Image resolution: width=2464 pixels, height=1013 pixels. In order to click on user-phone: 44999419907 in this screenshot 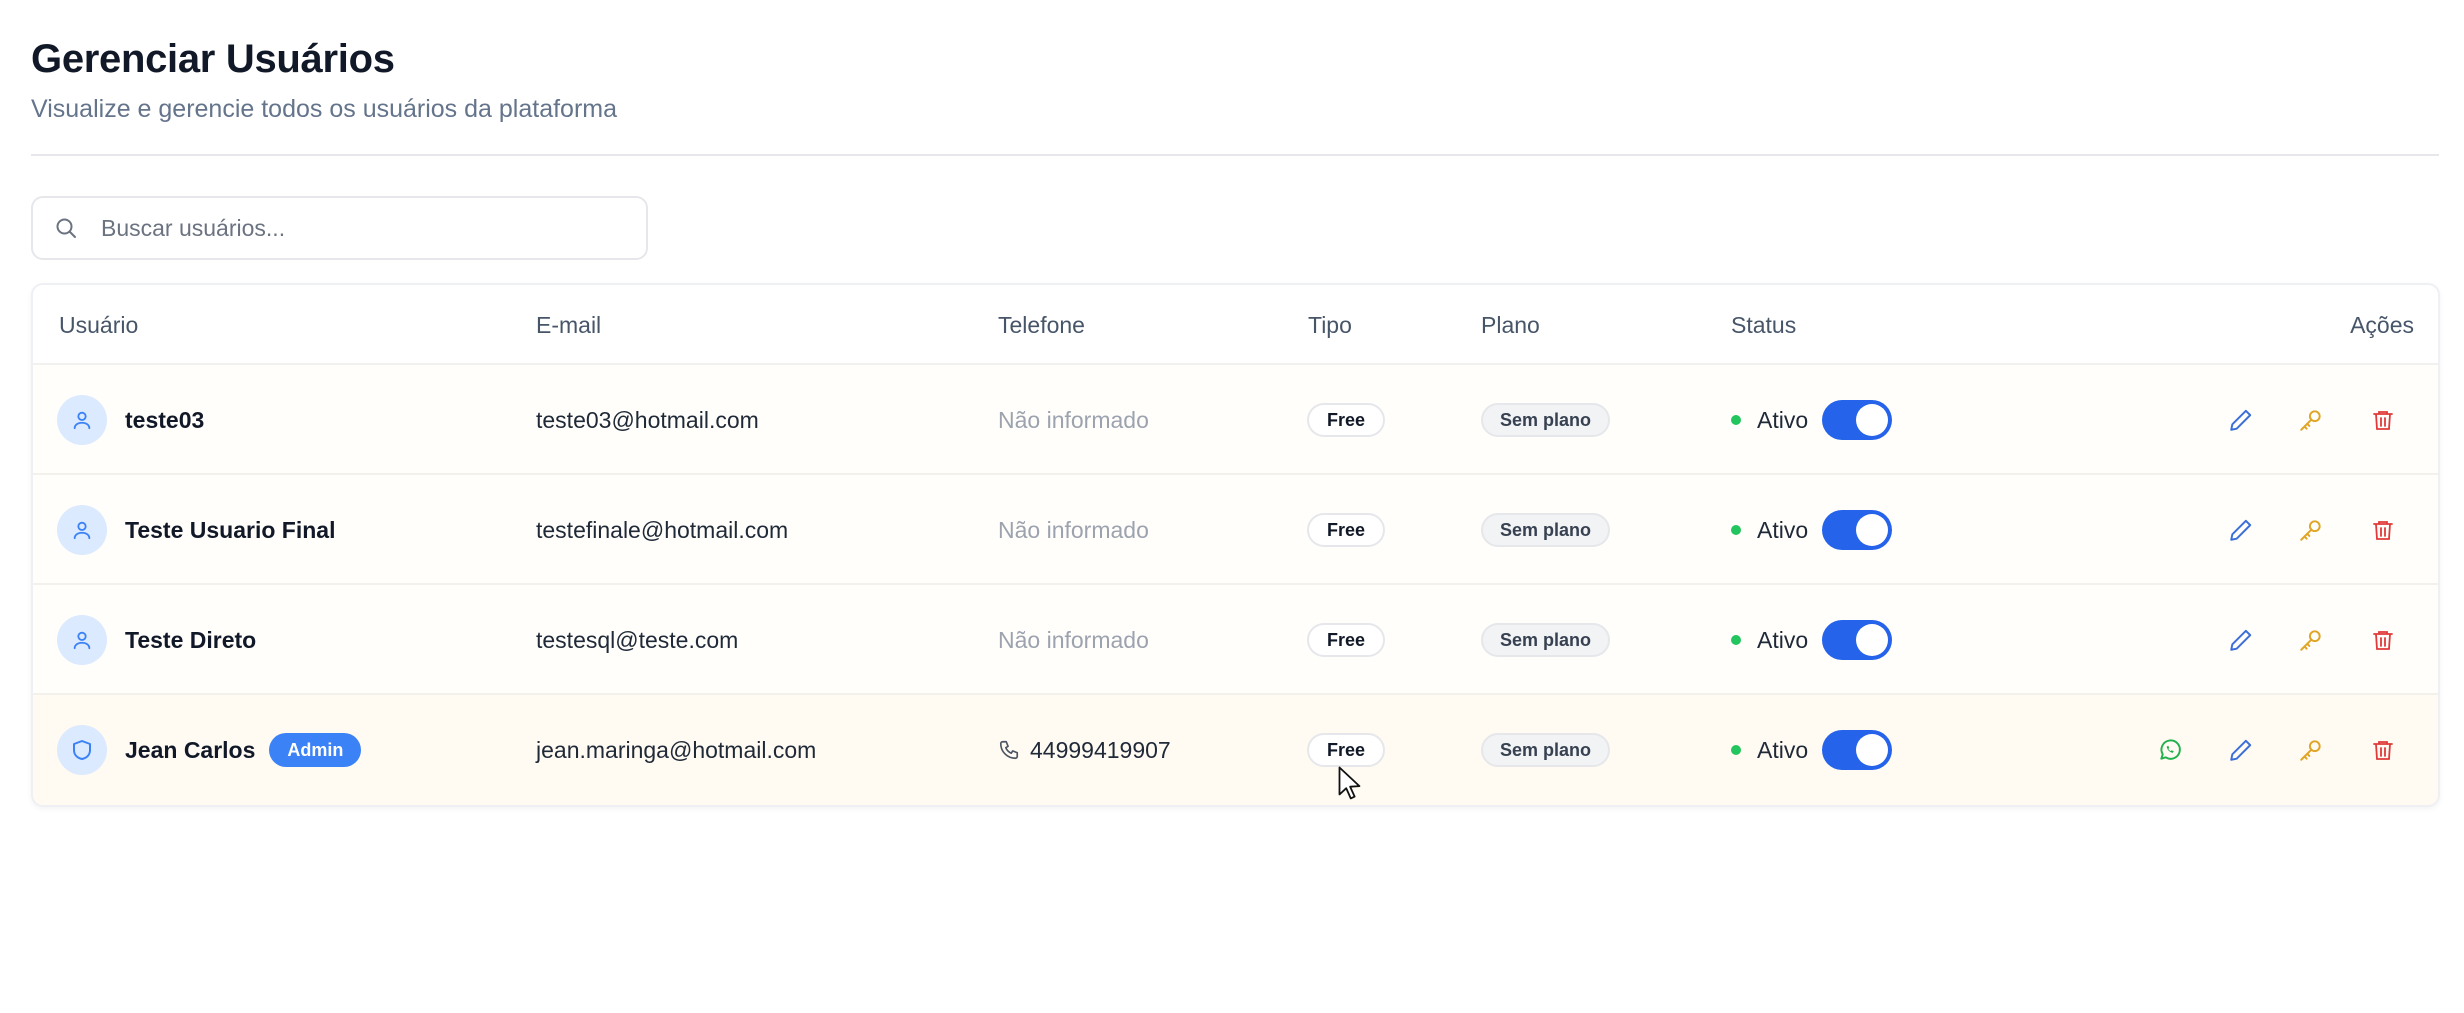, I will do `click(1084, 750)`.